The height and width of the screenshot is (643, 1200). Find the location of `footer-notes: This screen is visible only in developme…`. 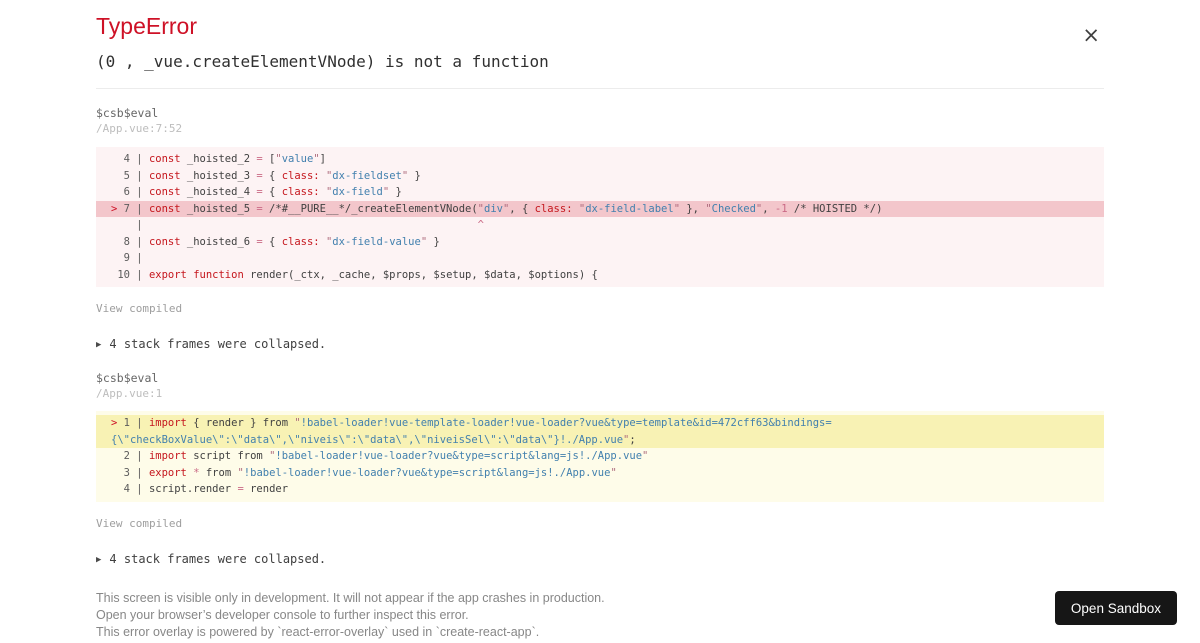

footer-notes: This screen is visible only in developme… is located at coordinates (600, 615).